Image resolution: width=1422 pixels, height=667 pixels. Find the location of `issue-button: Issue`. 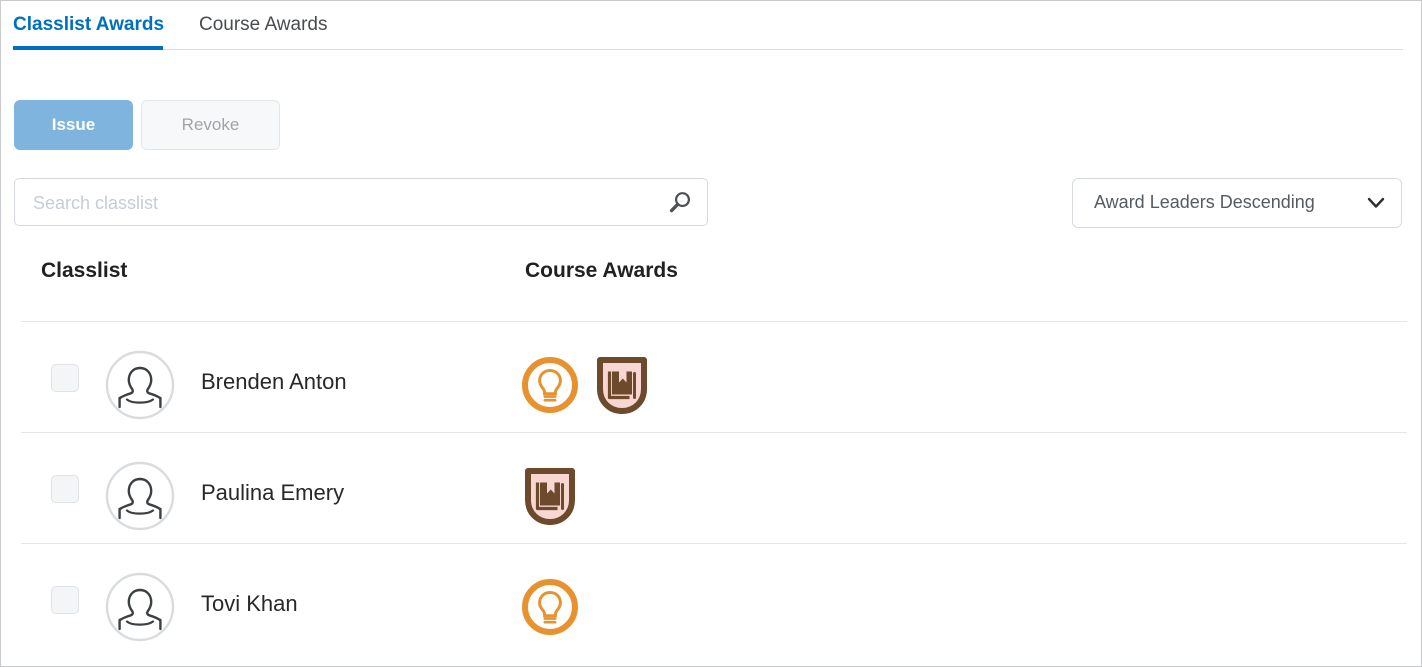

issue-button: Issue is located at coordinates (73, 125).